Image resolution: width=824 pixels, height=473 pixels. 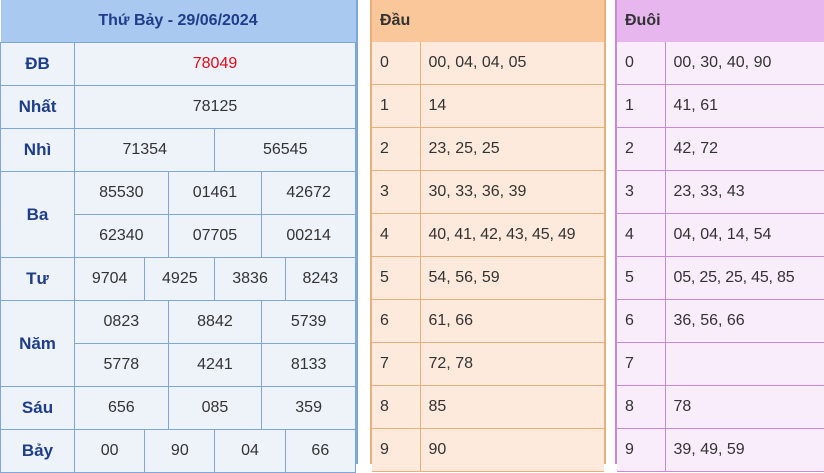 I want to click on head-digit-key: 5, so click(x=396, y=278).